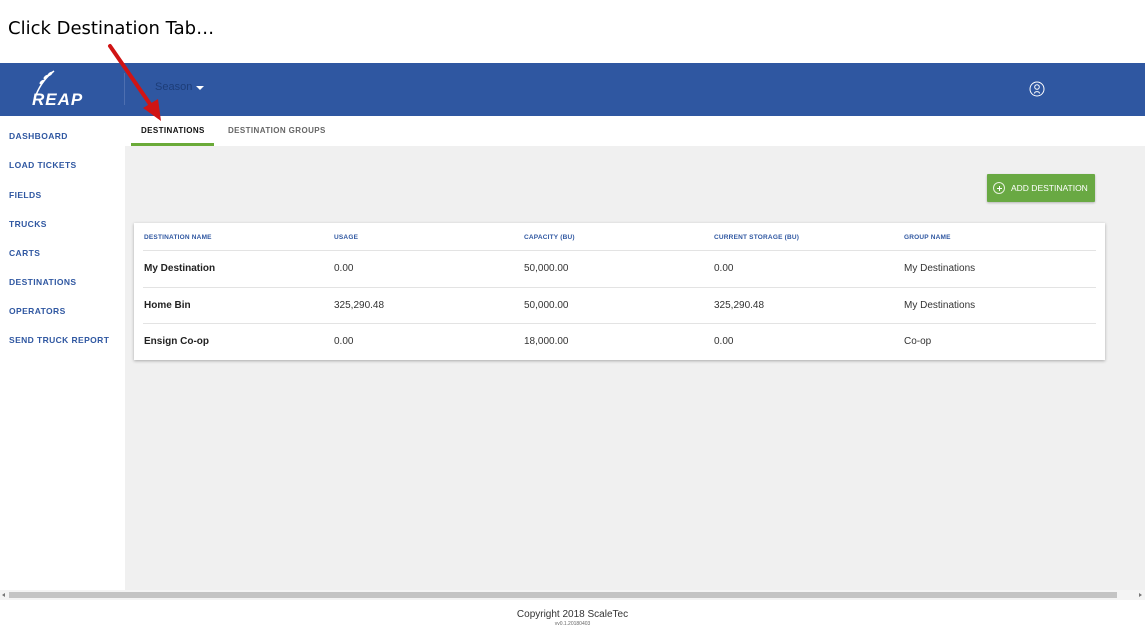 This screenshot has width=1145, height=634. Describe the element at coordinates (38, 136) in the screenshot. I see `sidebar-item-dashboard: DASHBOARD` at that location.